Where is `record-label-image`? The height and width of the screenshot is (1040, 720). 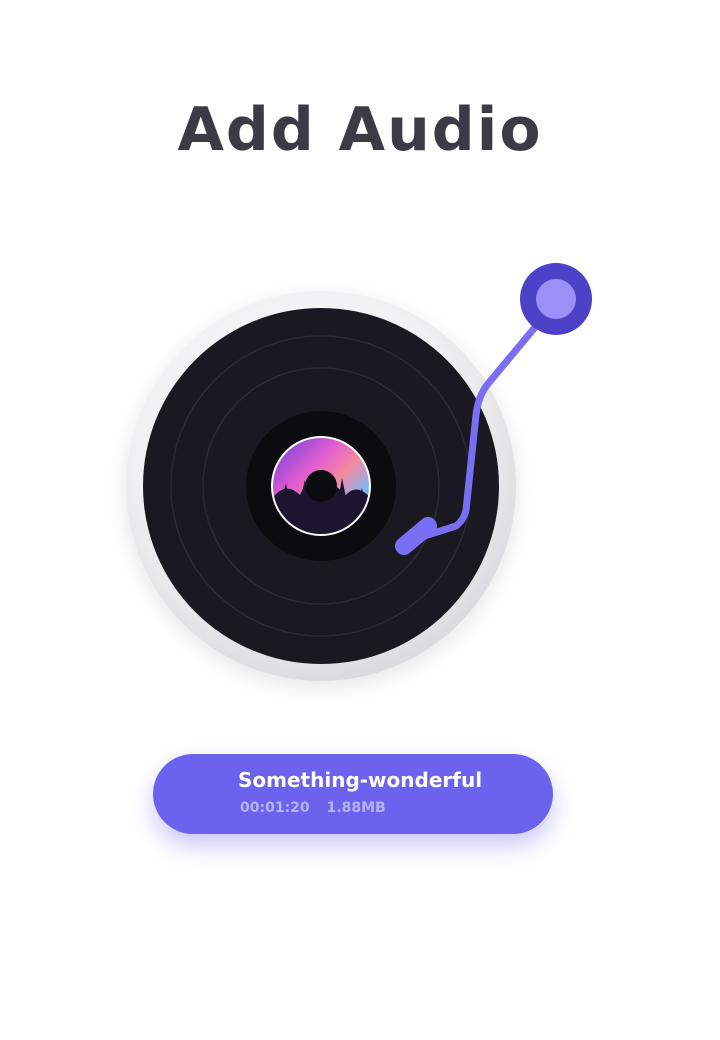 record-label-image is located at coordinates (321, 486).